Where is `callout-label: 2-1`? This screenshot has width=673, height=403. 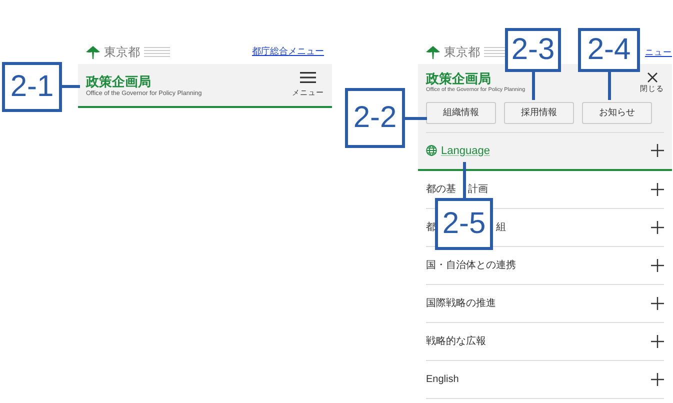 callout-label: 2-1 is located at coordinates (32, 87).